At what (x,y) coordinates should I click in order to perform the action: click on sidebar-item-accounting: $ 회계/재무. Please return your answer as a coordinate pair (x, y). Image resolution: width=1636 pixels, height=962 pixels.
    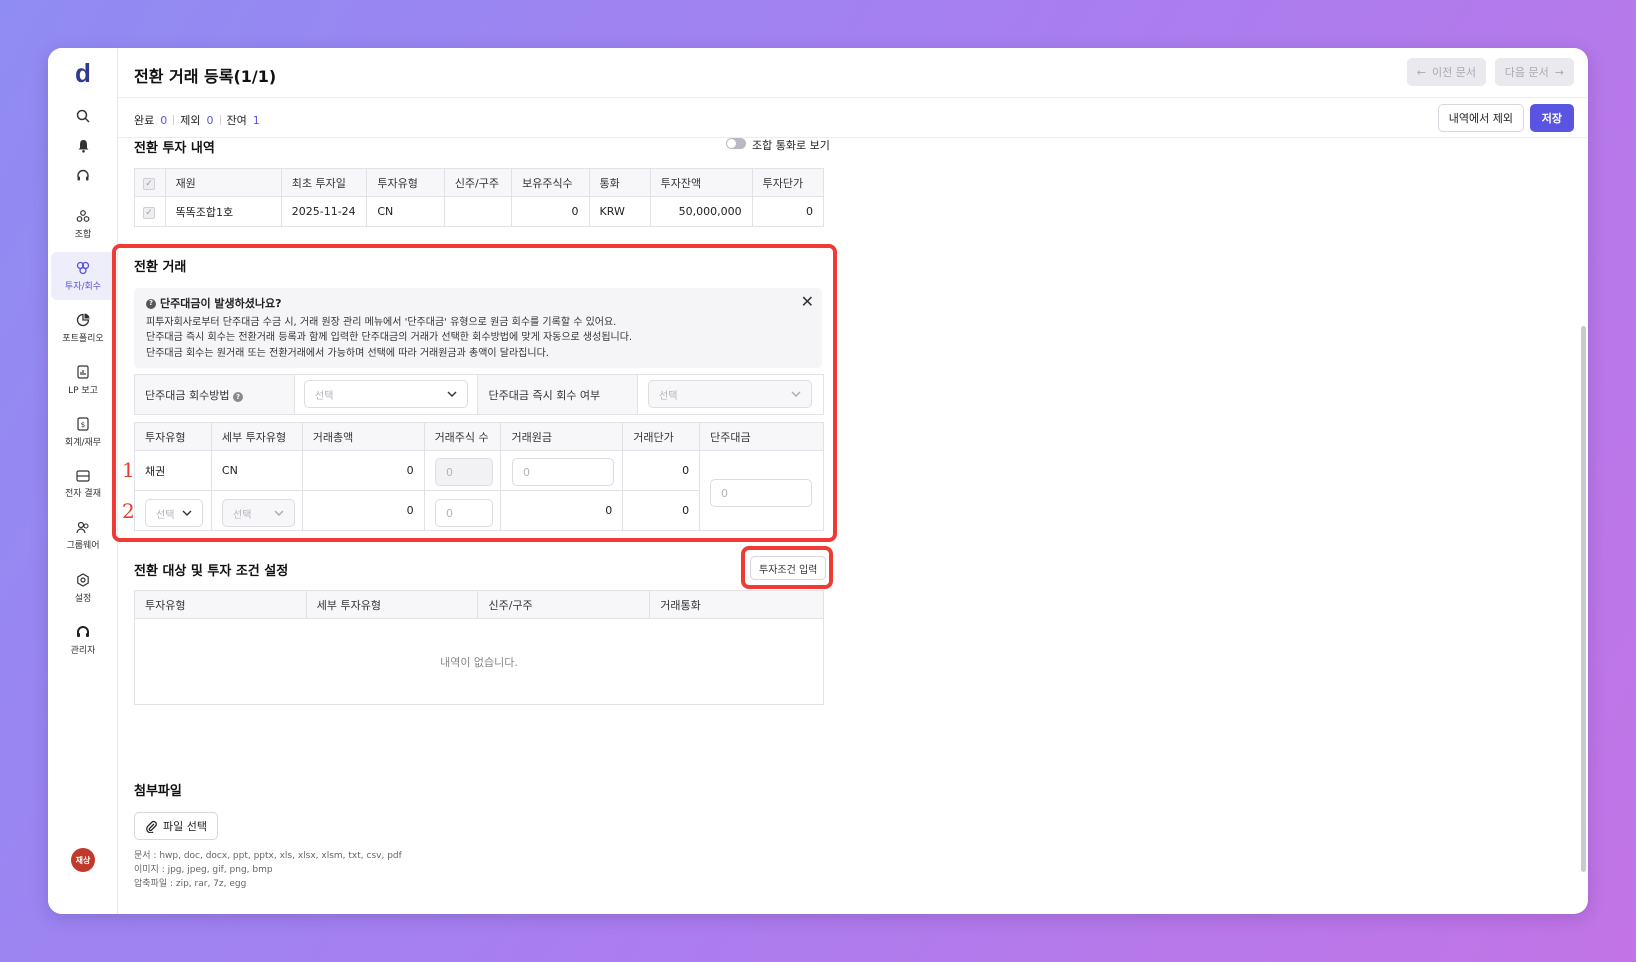
    Looking at the image, I should click on (83, 432).